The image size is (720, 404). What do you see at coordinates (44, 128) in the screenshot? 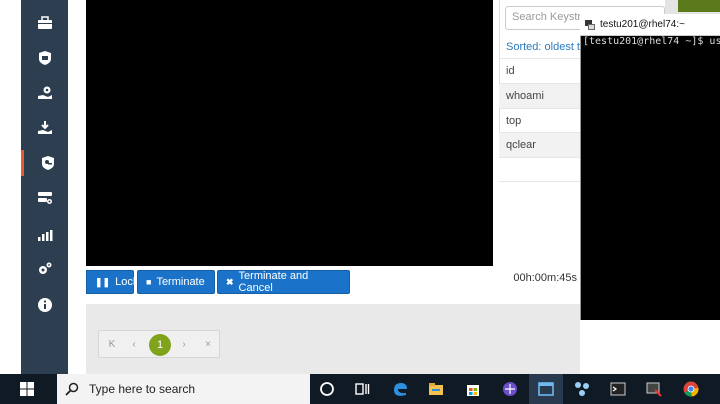
I see `hand-download-icon` at bounding box center [44, 128].